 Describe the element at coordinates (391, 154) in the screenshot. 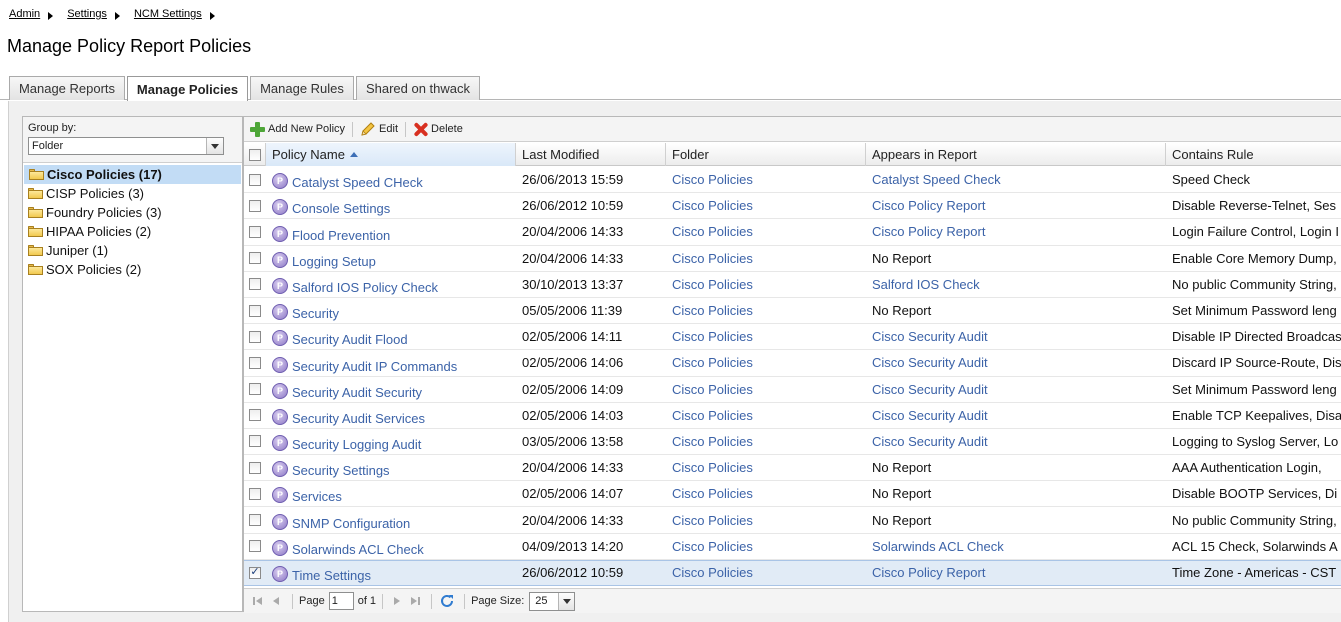

I see `column-header-policy-name: Policy Name` at that location.